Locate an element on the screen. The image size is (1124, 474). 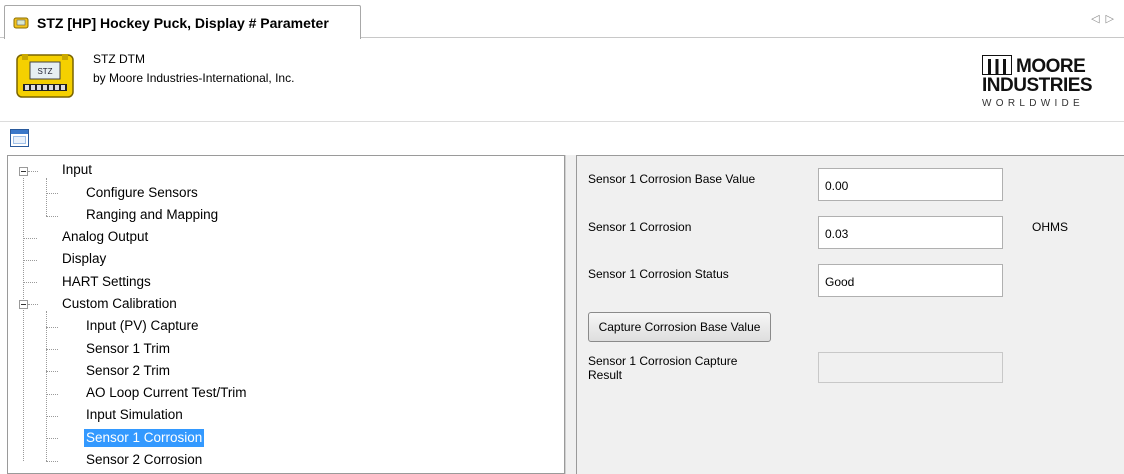
dtm-vendor: by Moore Industries-International, Inc. is located at coordinates (194, 78).